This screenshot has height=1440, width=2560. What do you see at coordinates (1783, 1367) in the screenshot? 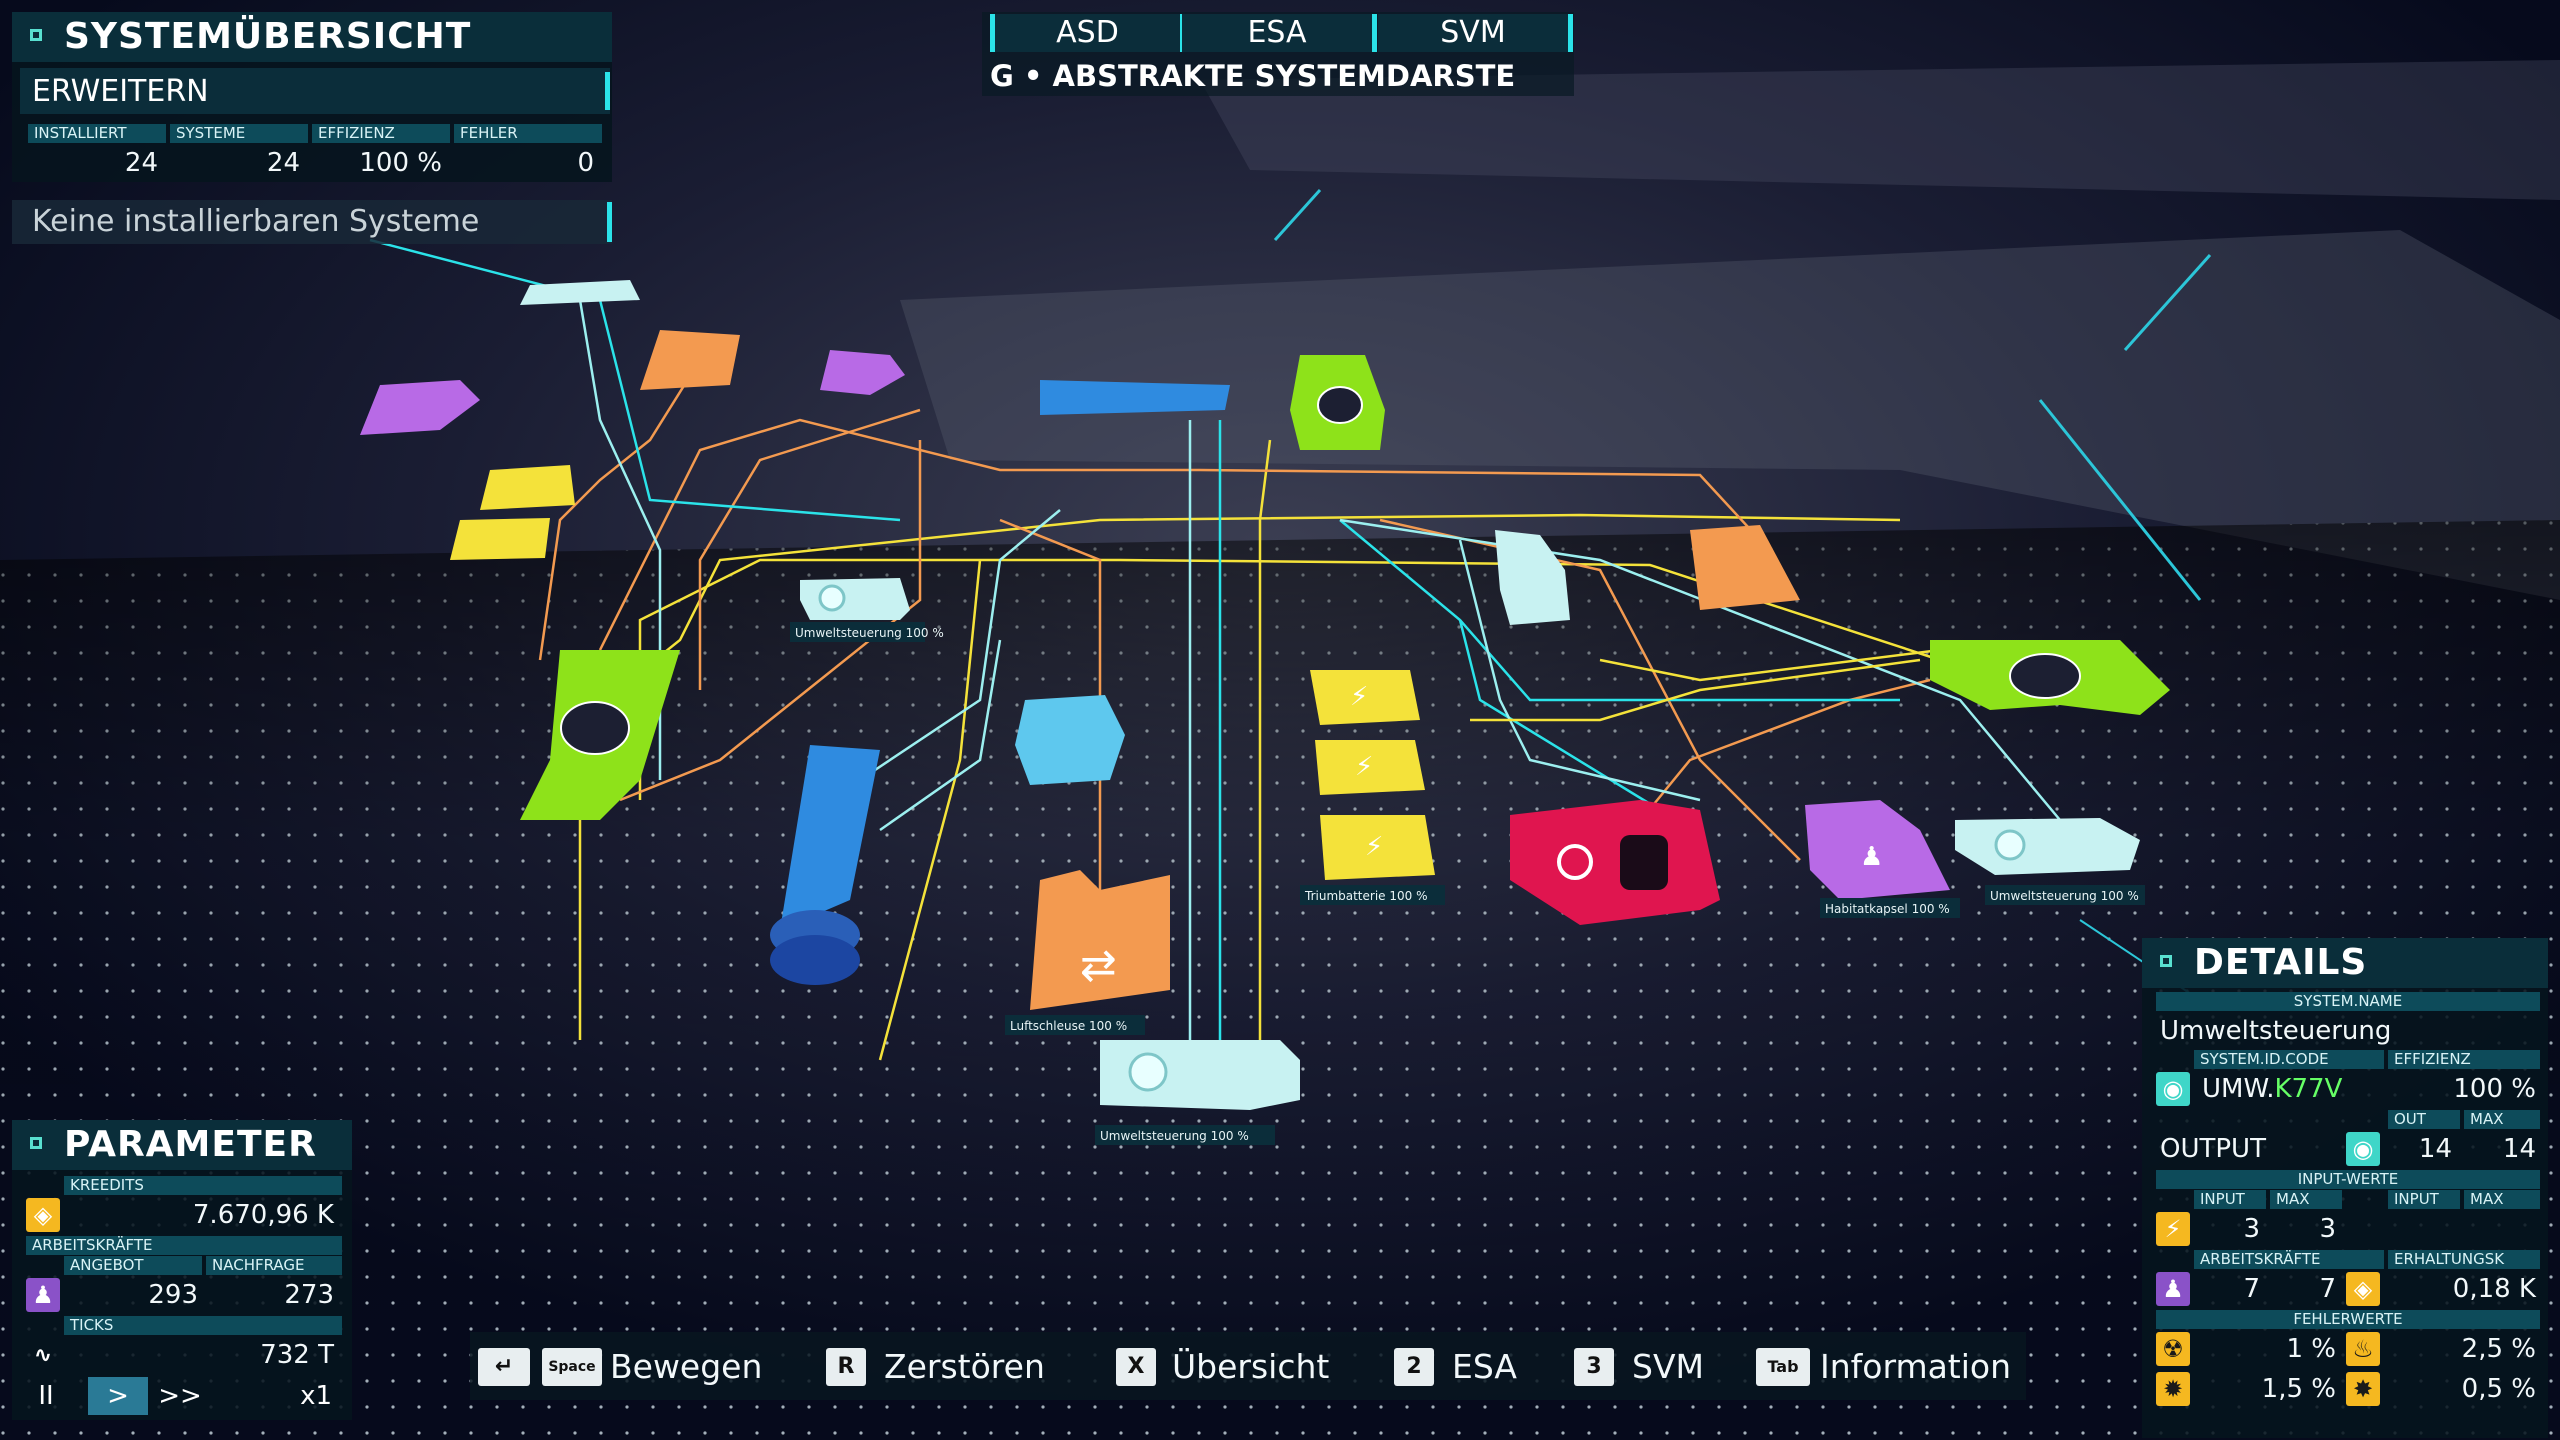
I see `hotkey-tab: Tab` at bounding box center [1783, 1367].